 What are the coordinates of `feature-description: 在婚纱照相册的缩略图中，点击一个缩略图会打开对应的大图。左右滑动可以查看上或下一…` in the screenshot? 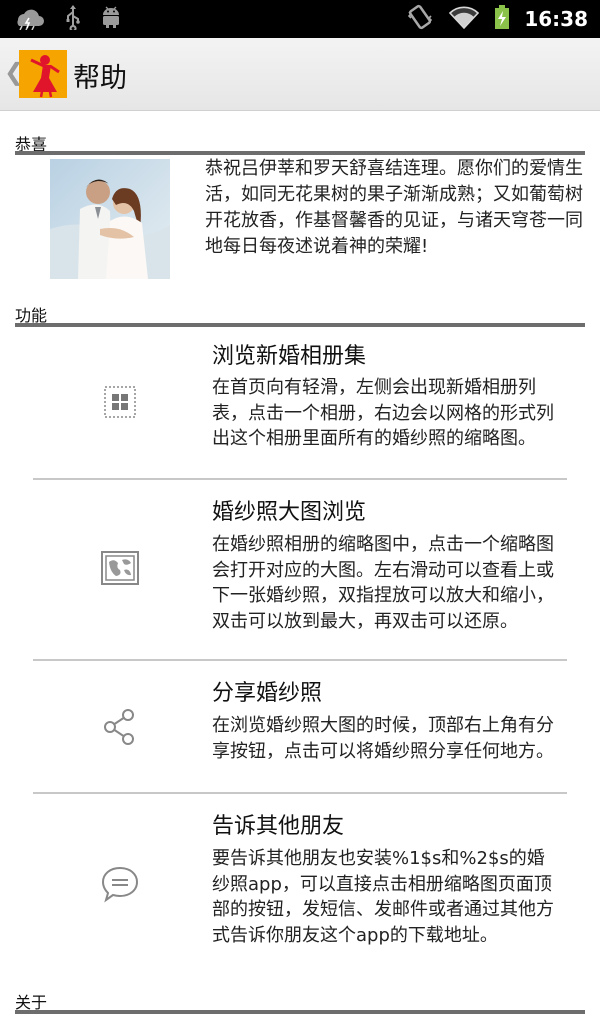 It's located at (383, 583).